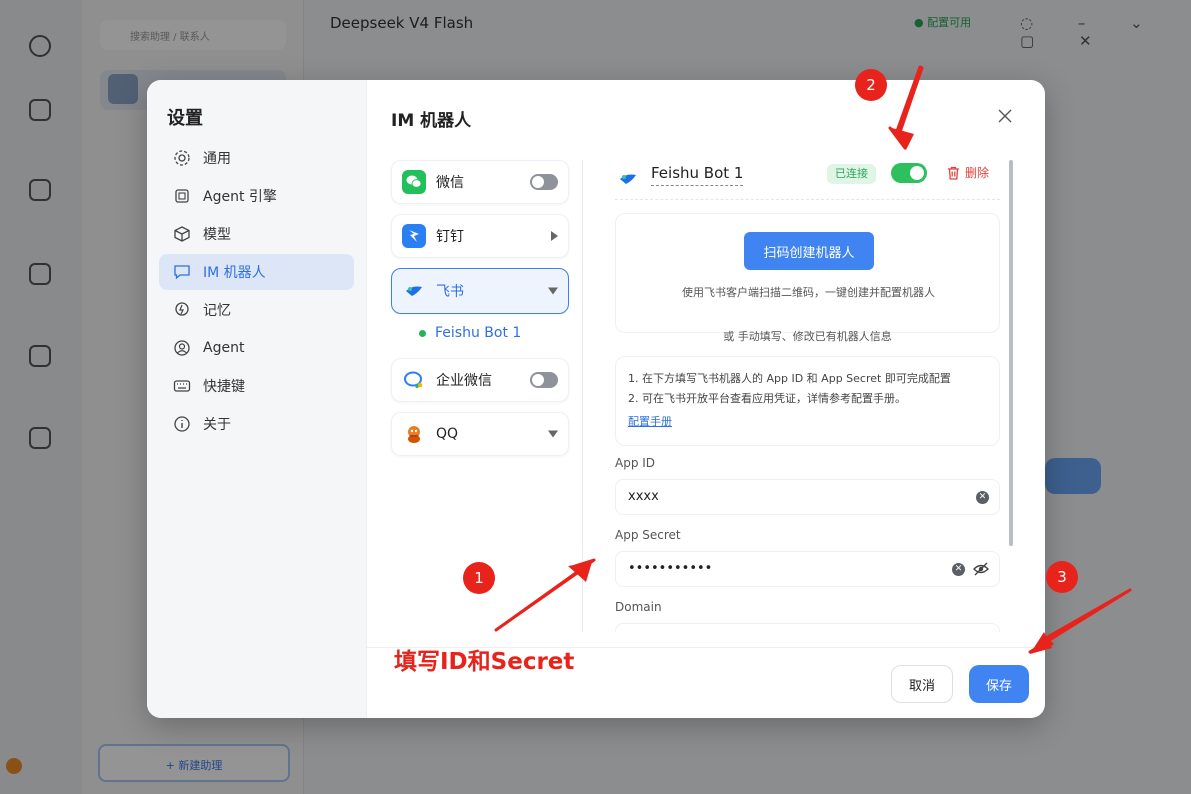  Describe the element at coordinates (807, 180) in the screenshot. I see `bot-header: Feishu Bot 1 已连接 删除` at that location.